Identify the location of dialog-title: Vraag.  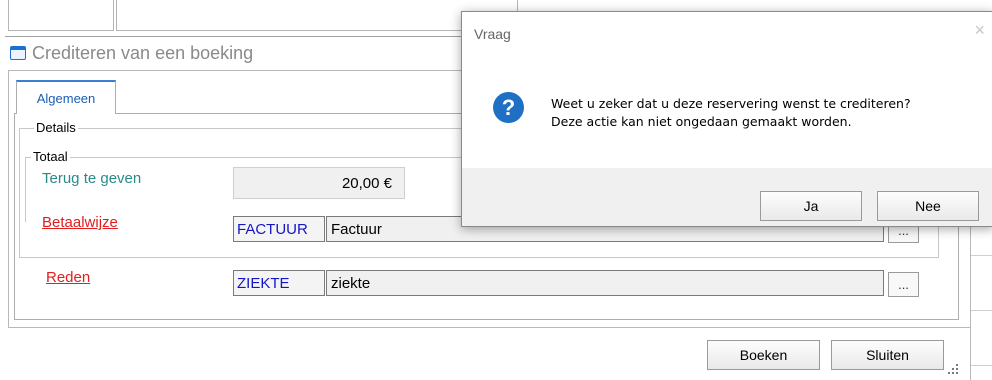
(492, 34).